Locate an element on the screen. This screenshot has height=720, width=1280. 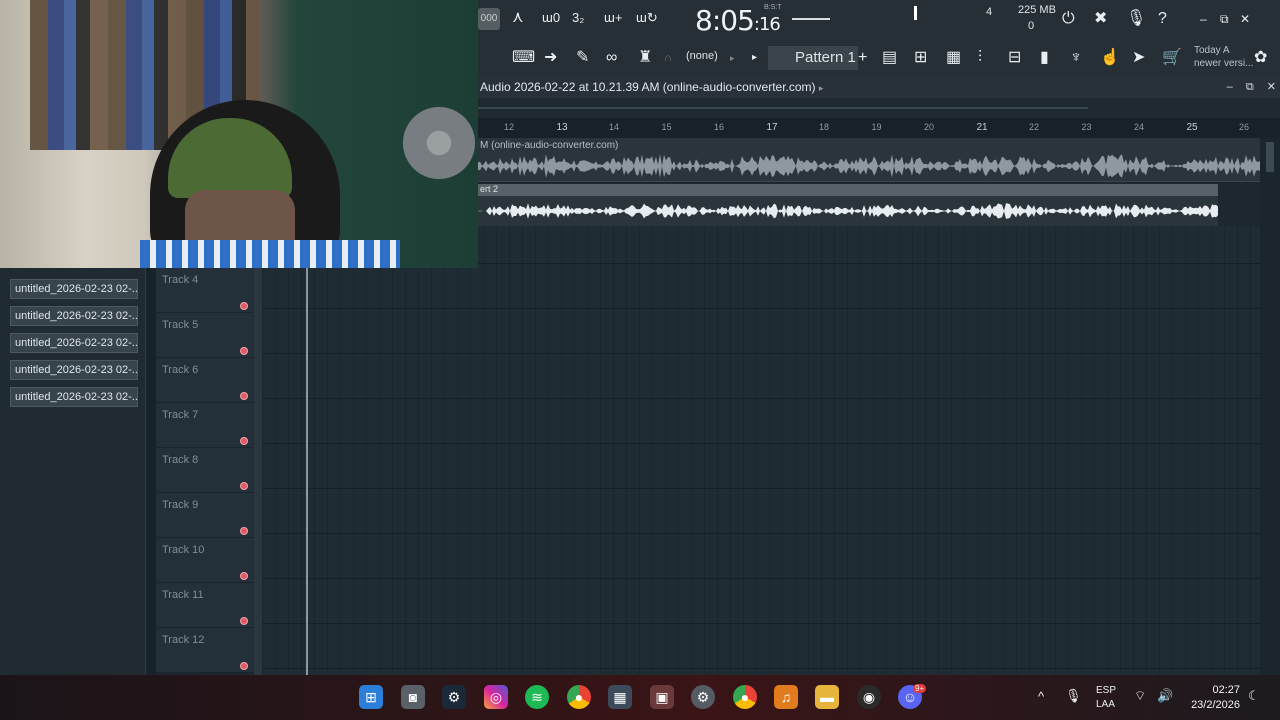
send-icon: ➤ is located at coordinates (1138, 58).